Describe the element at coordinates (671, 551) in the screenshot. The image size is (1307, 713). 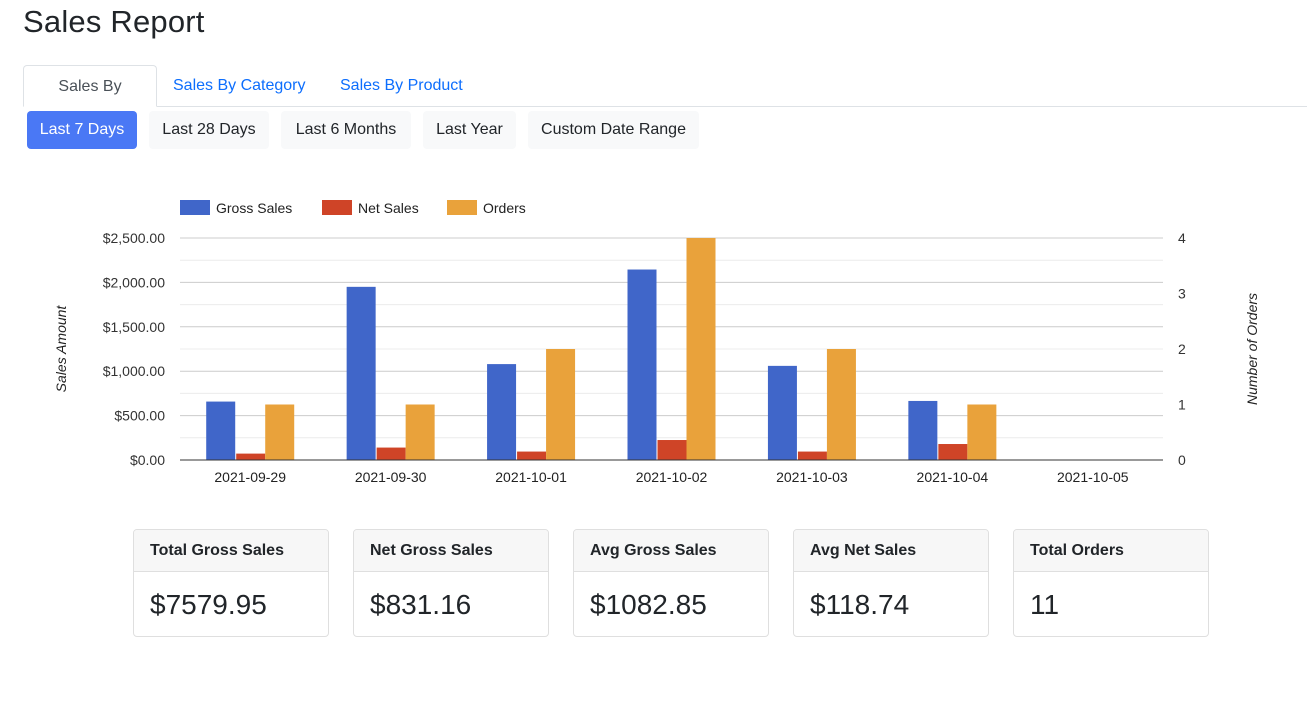
I see `card-title: Avg Gross Sales` at that location.